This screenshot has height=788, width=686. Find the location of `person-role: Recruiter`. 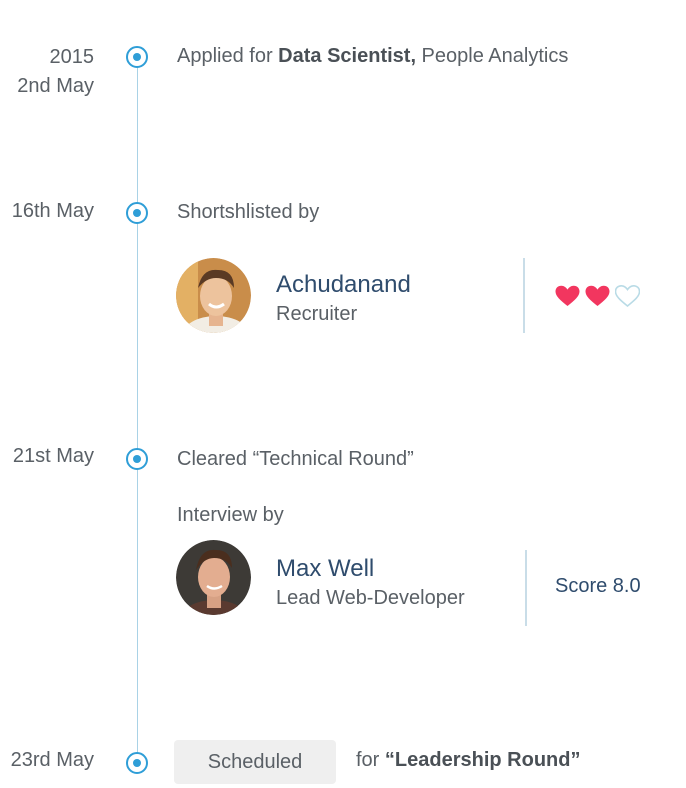

person-role: Recruiter is located at coordinates (317, 314).